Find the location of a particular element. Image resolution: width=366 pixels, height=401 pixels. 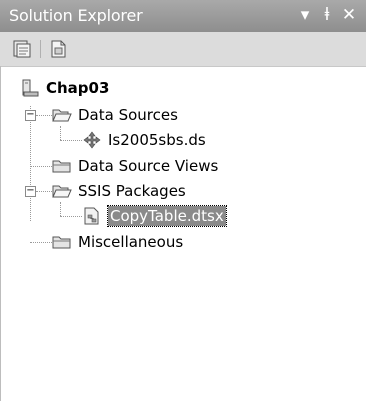

panel-title: Solution Explorer is located at coordinates (76, 15).